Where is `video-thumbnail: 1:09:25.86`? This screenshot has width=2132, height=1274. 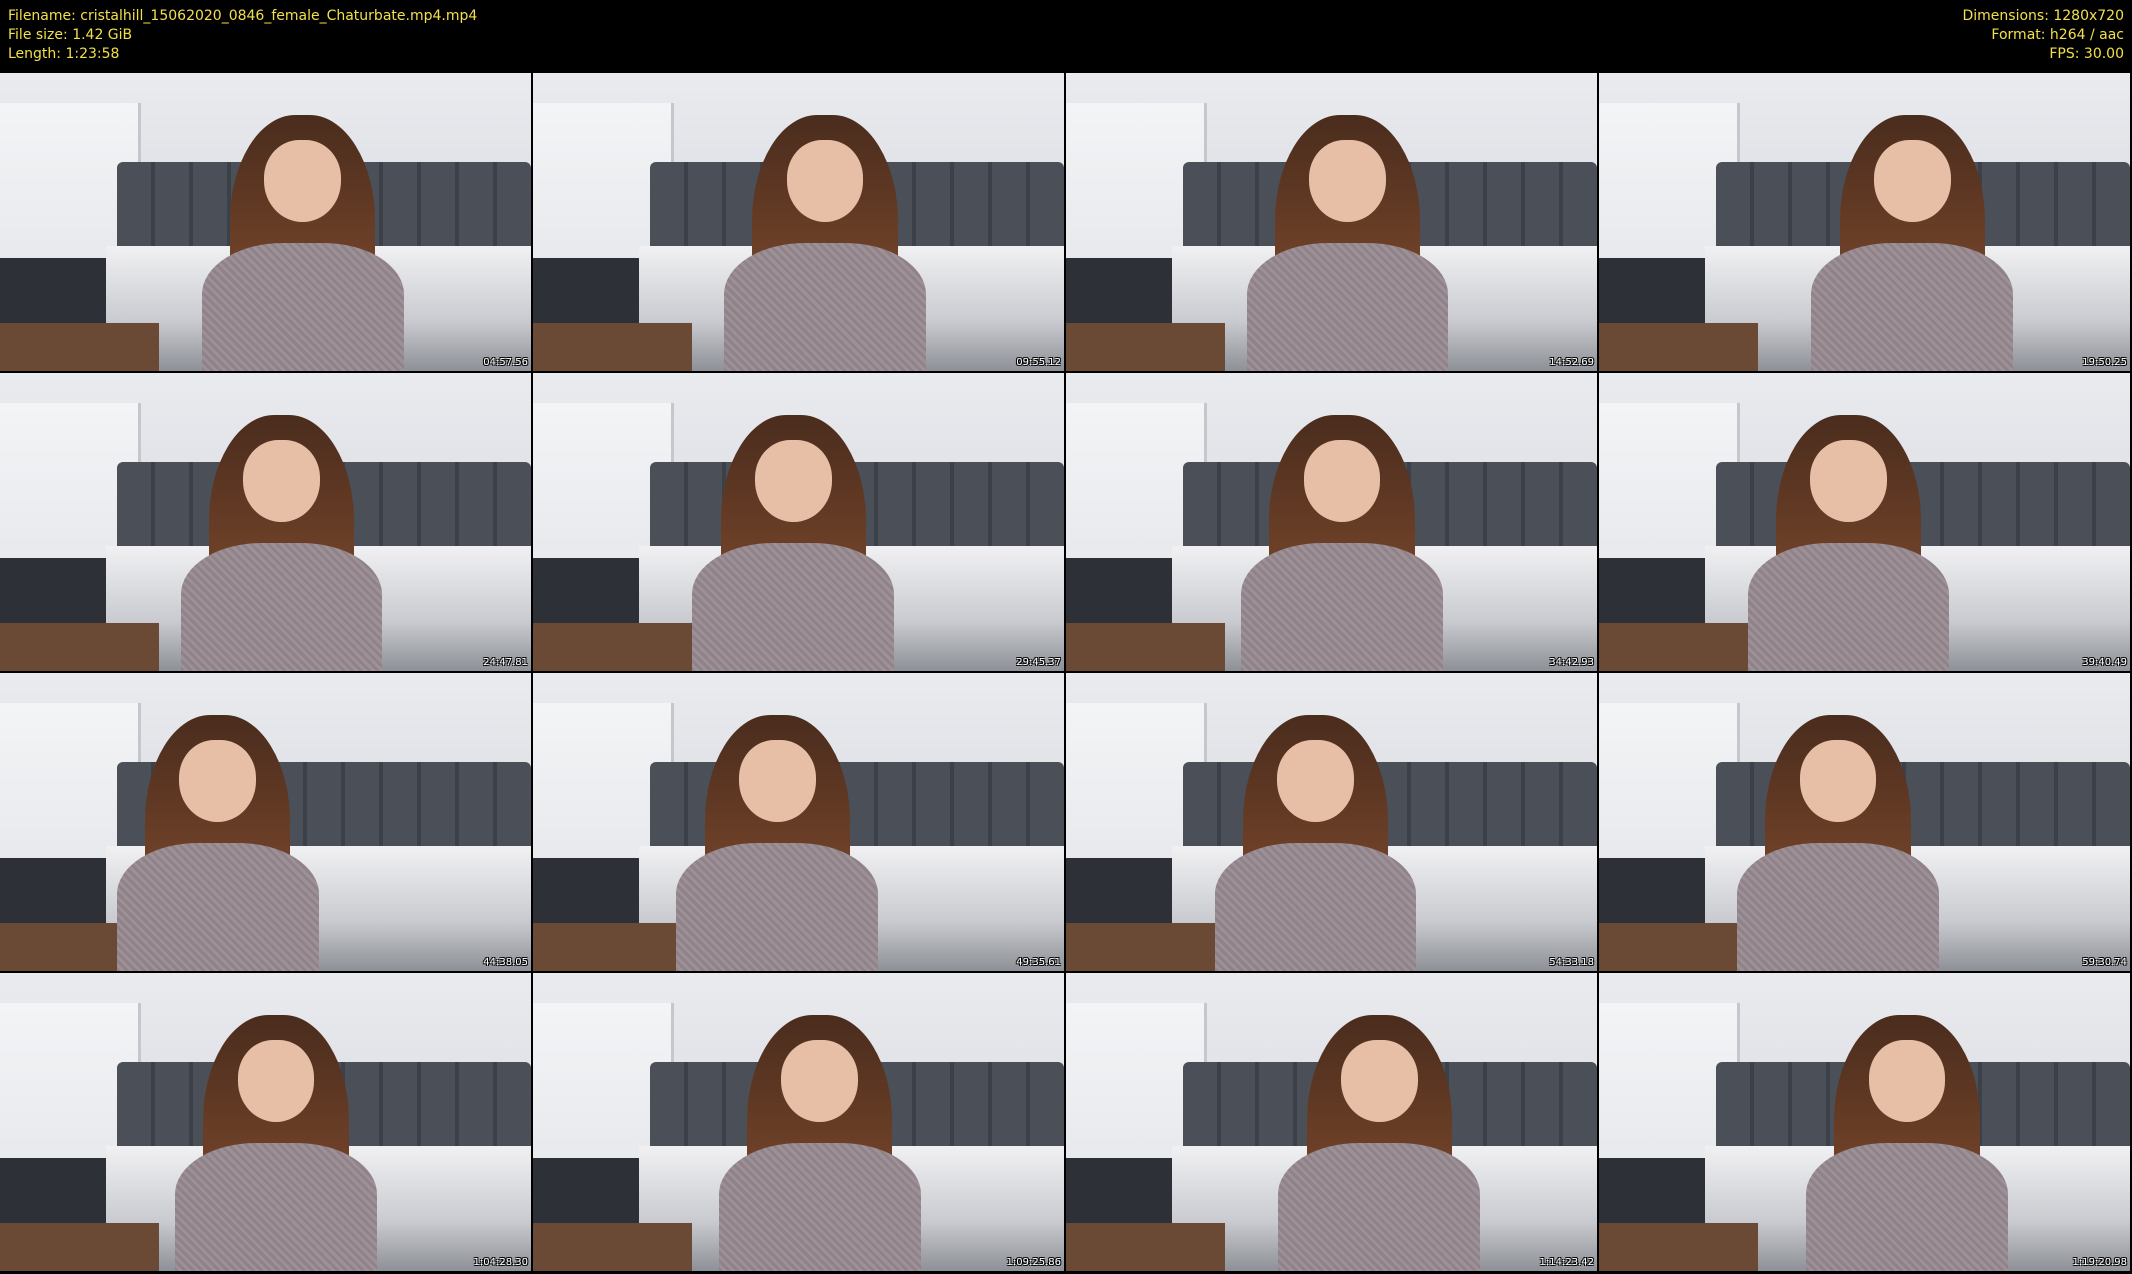 video-thumbnail: 1:09:25.86 is located at coordinates (798, 1122).